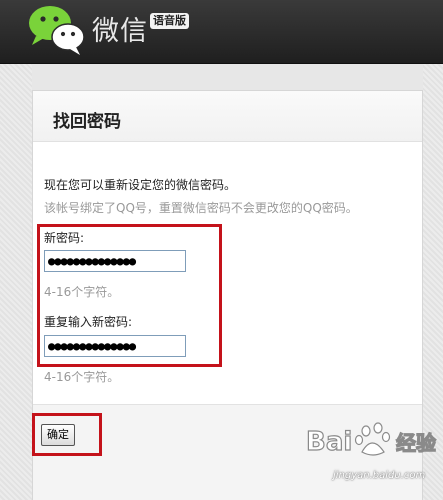 The image size is (443, 500). I want to click on password-fields-highlight, so click(129, 295).